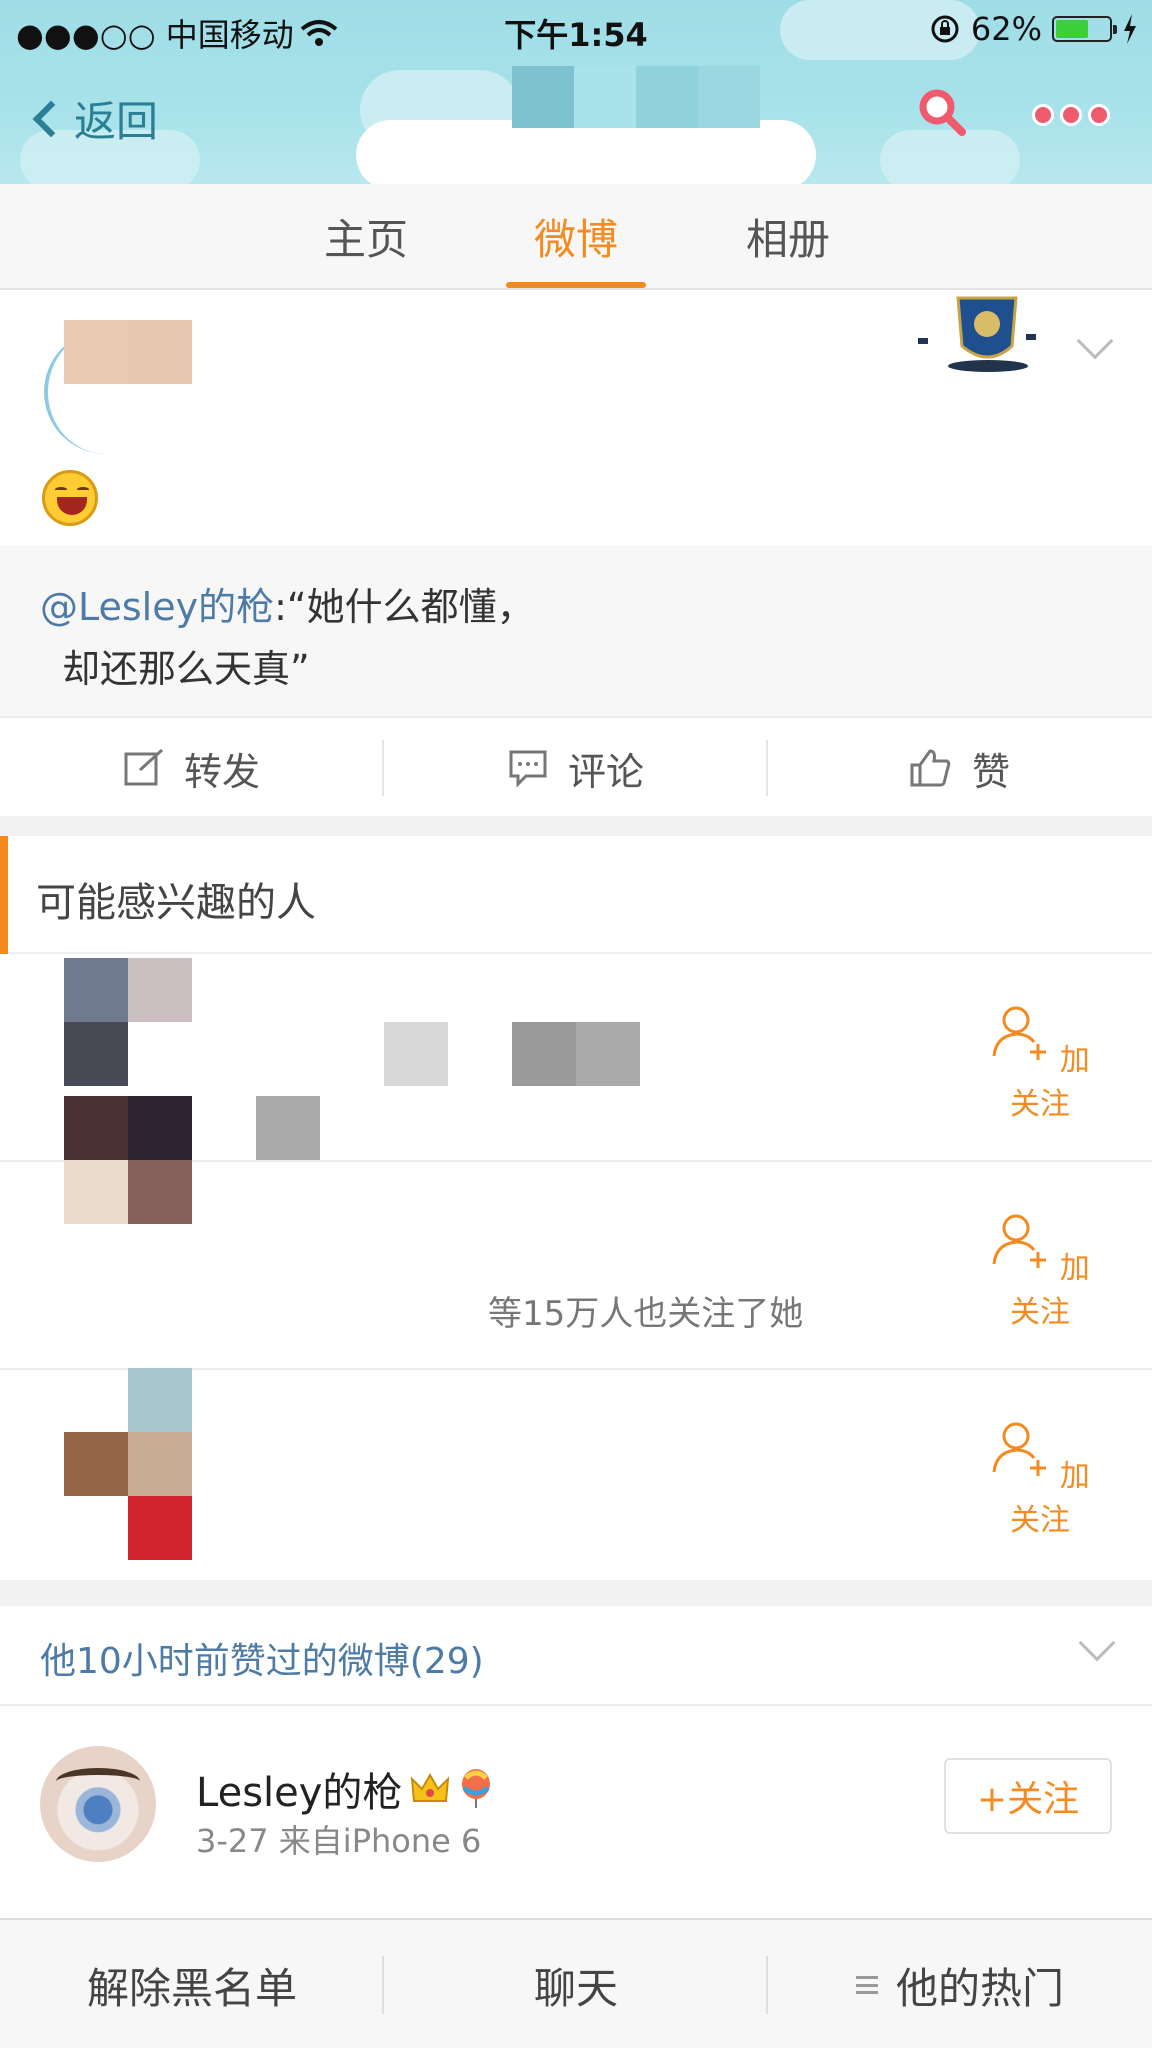  Describe the element at coordinates (262, 1661) in the screenshot. I see `liked-posts-title: 他10小时前赞过的微博(29)` at that location.